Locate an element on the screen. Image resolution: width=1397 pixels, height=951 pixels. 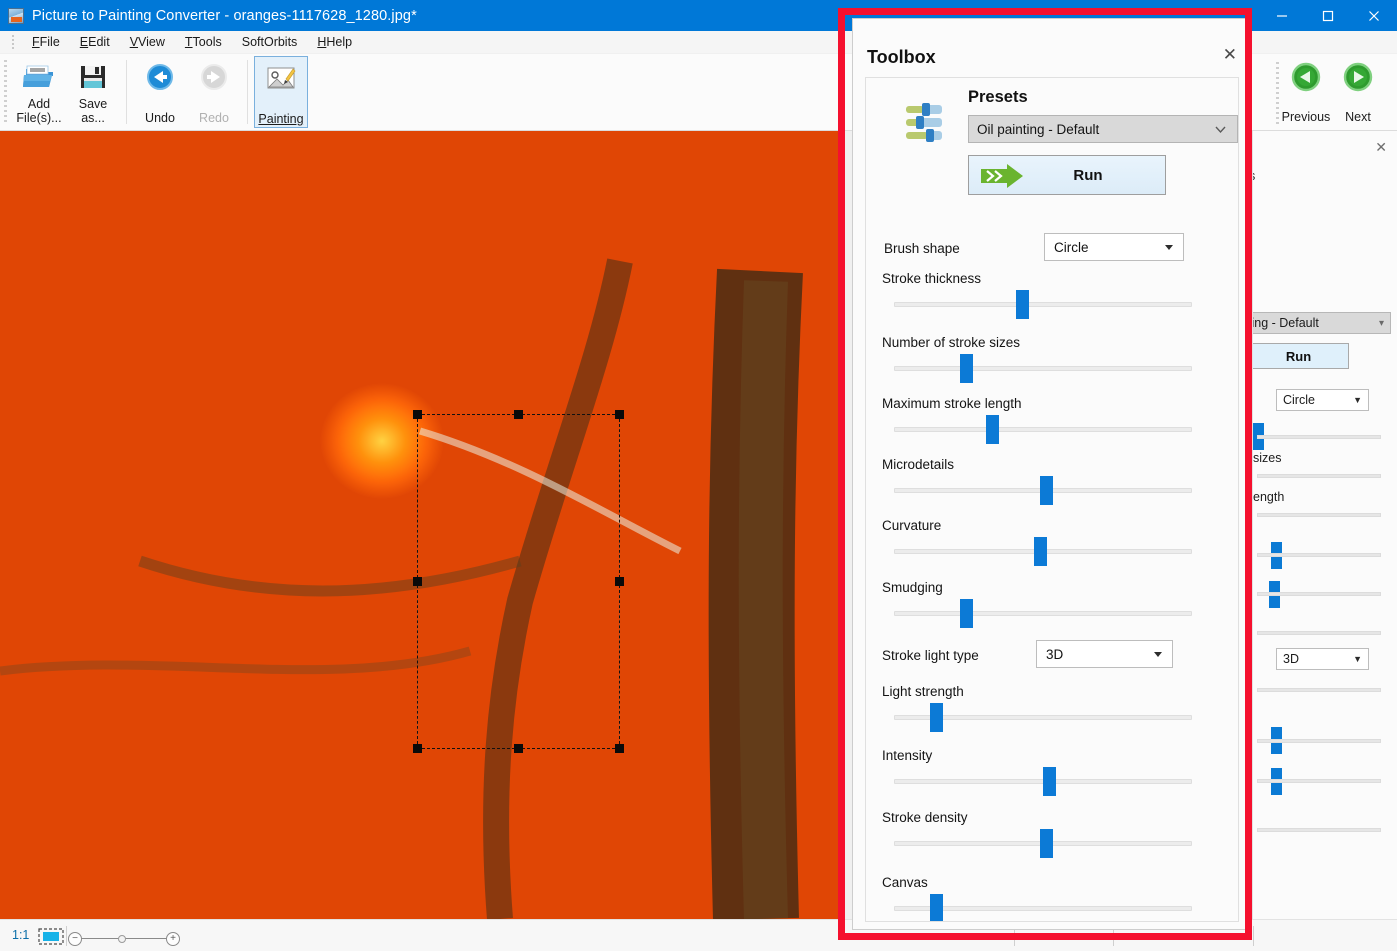
toolbar-grip-icon is located at coordinates (6, 92).